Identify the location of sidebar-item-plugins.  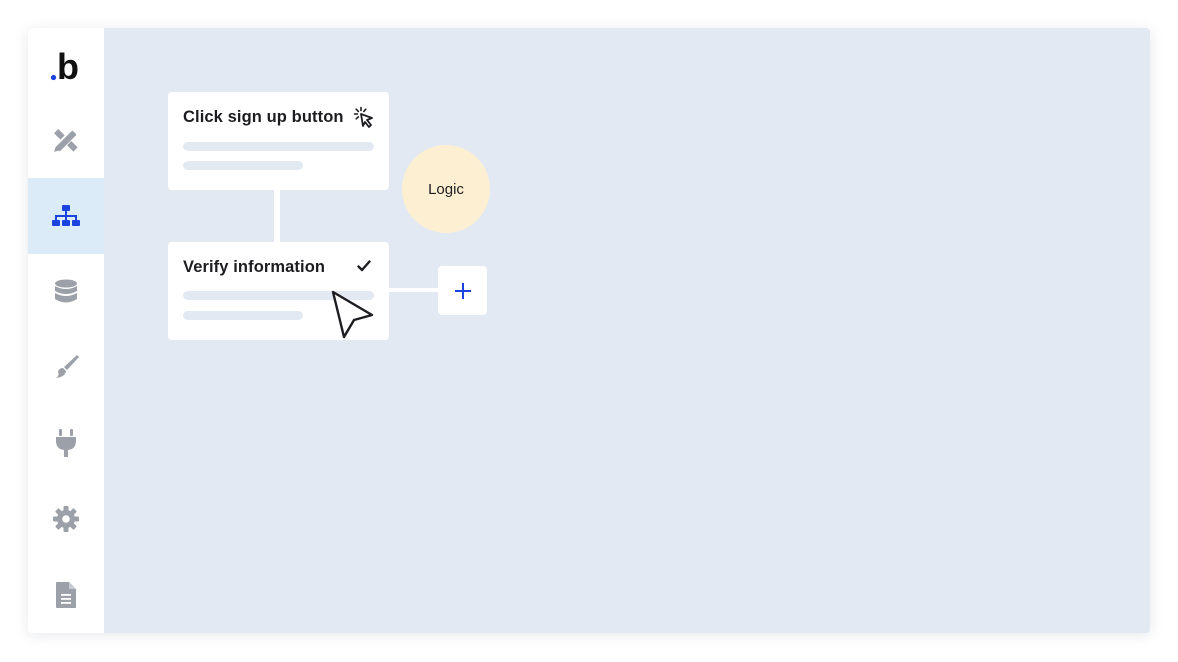
(66, 443).